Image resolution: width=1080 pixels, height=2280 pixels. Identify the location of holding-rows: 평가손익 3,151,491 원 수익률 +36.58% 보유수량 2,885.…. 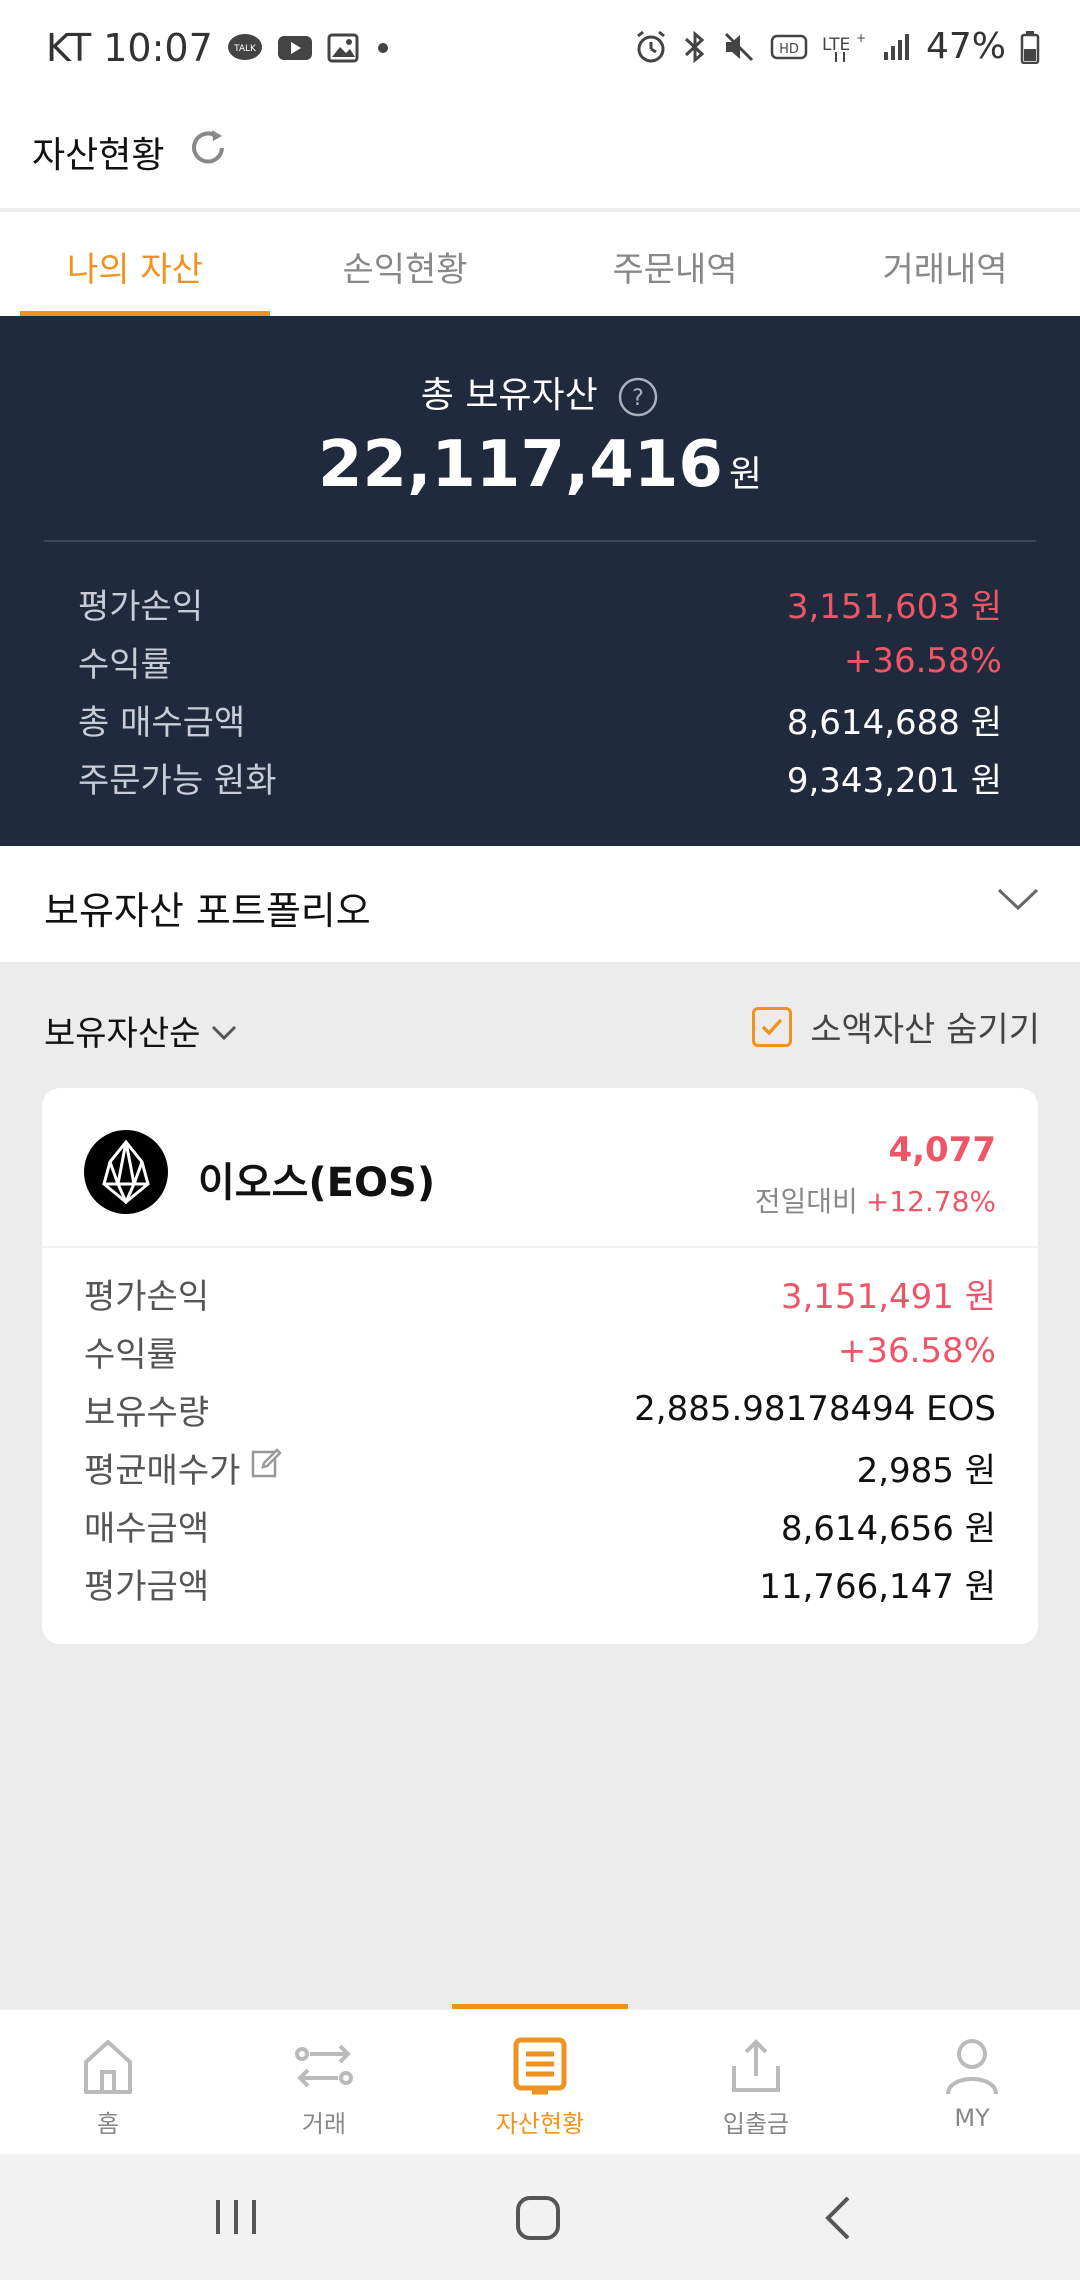
(540, 1438).